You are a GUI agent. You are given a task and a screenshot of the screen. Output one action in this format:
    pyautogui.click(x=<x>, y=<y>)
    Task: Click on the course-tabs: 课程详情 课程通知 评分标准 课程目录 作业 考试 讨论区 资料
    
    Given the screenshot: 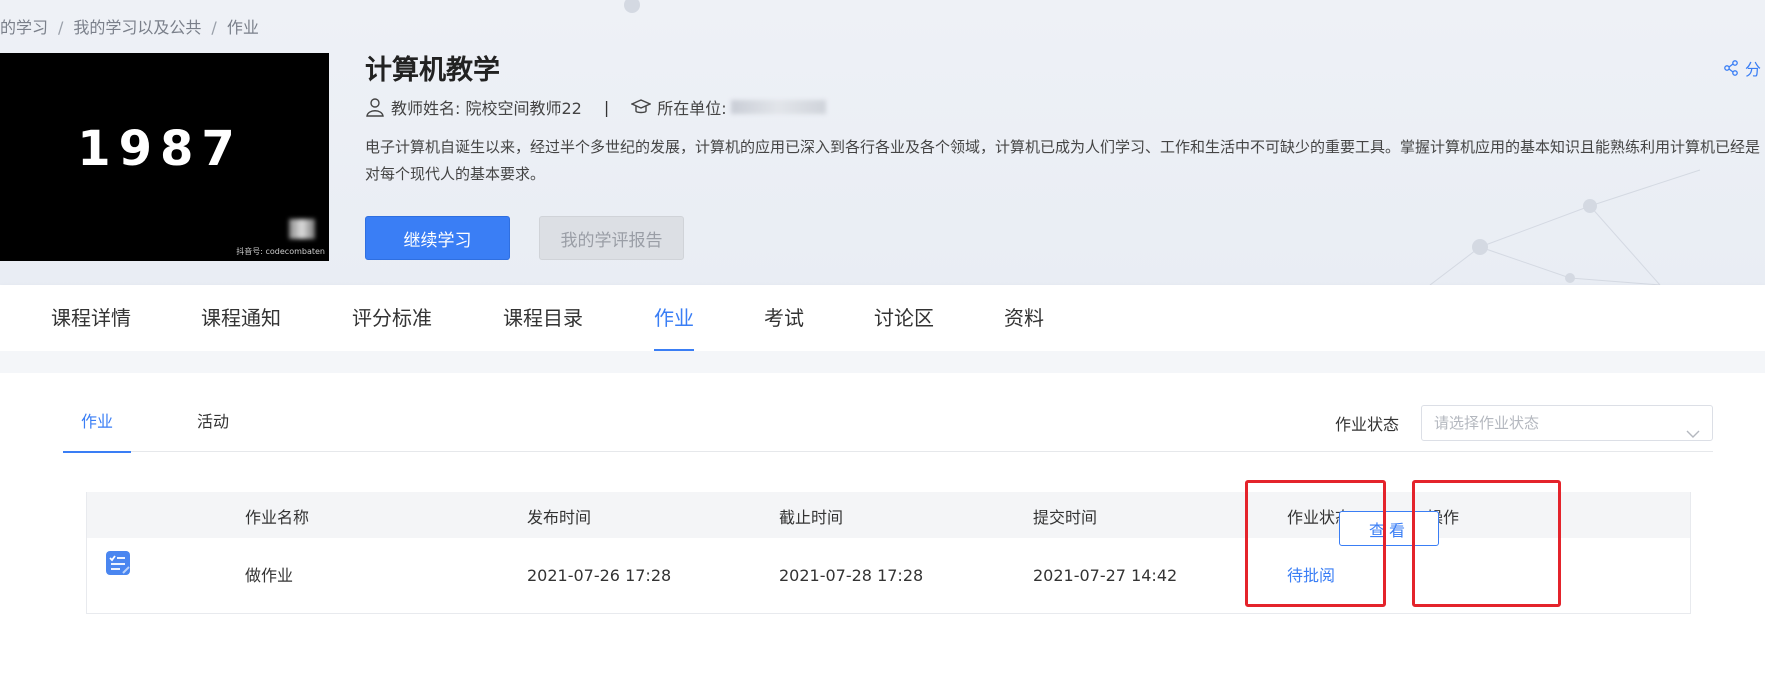 What is the action you would take?
    pyautogui.click(x=882, y=318)
    